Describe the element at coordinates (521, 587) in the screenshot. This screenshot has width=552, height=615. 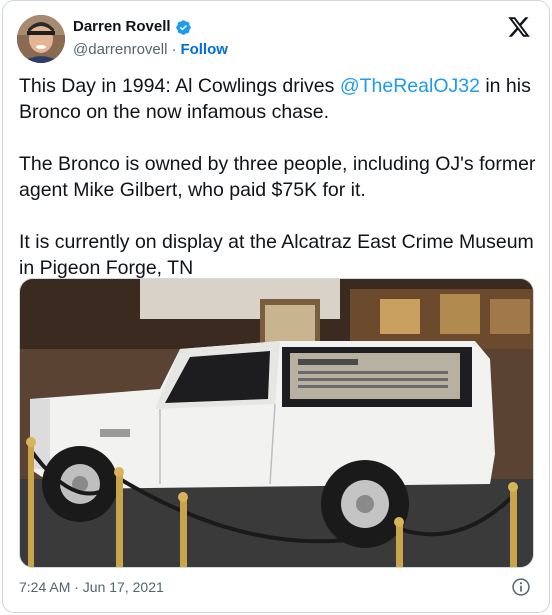
I see `info-icon` at that location.